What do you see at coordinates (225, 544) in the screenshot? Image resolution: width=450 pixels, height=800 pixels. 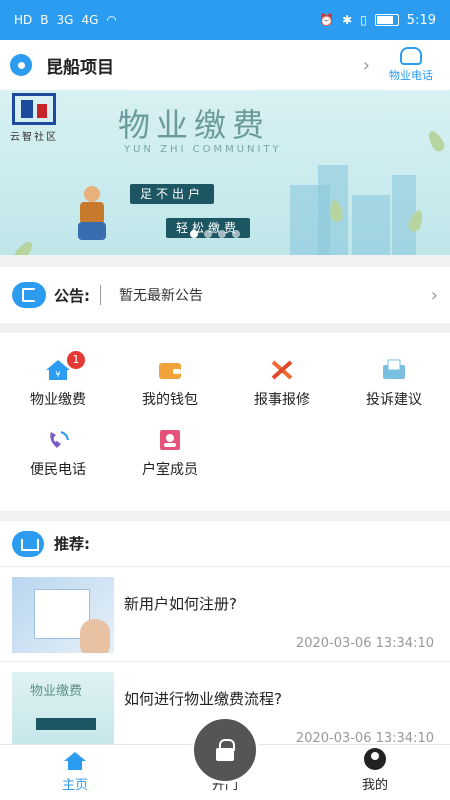 I see `recommend-header: 推荐:` at bounding box center [225, 544].